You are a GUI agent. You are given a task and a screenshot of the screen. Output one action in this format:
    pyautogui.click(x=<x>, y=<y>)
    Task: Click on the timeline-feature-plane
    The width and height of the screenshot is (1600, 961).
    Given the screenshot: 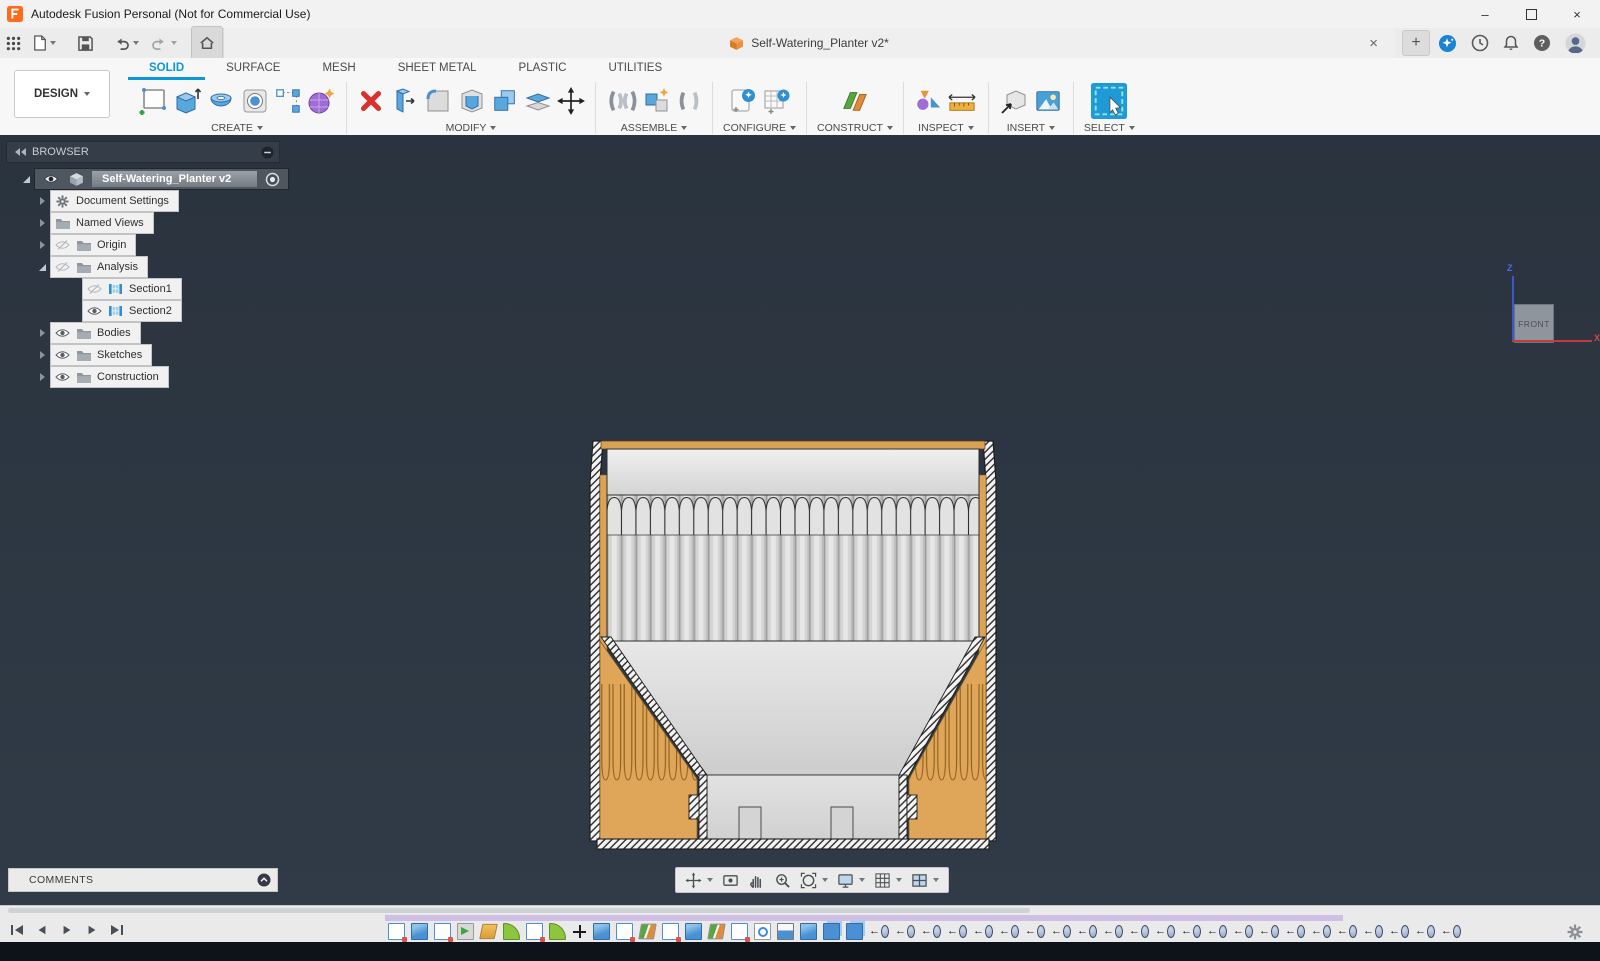 What is the action you would take?
    pyautogui.click(x=488, y=931)
    